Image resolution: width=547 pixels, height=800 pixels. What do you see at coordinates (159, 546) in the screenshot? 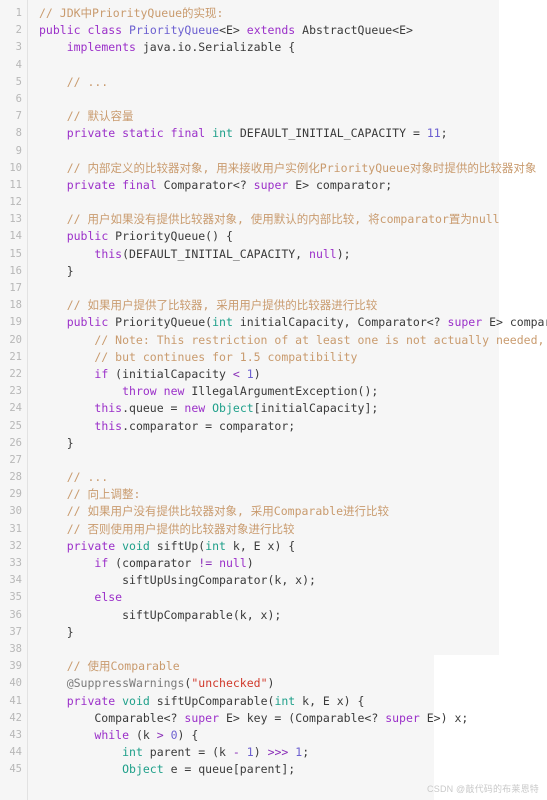
I see `code-line-content: private void siftUp(int k, E x) {` at bounding box center [159, 546].